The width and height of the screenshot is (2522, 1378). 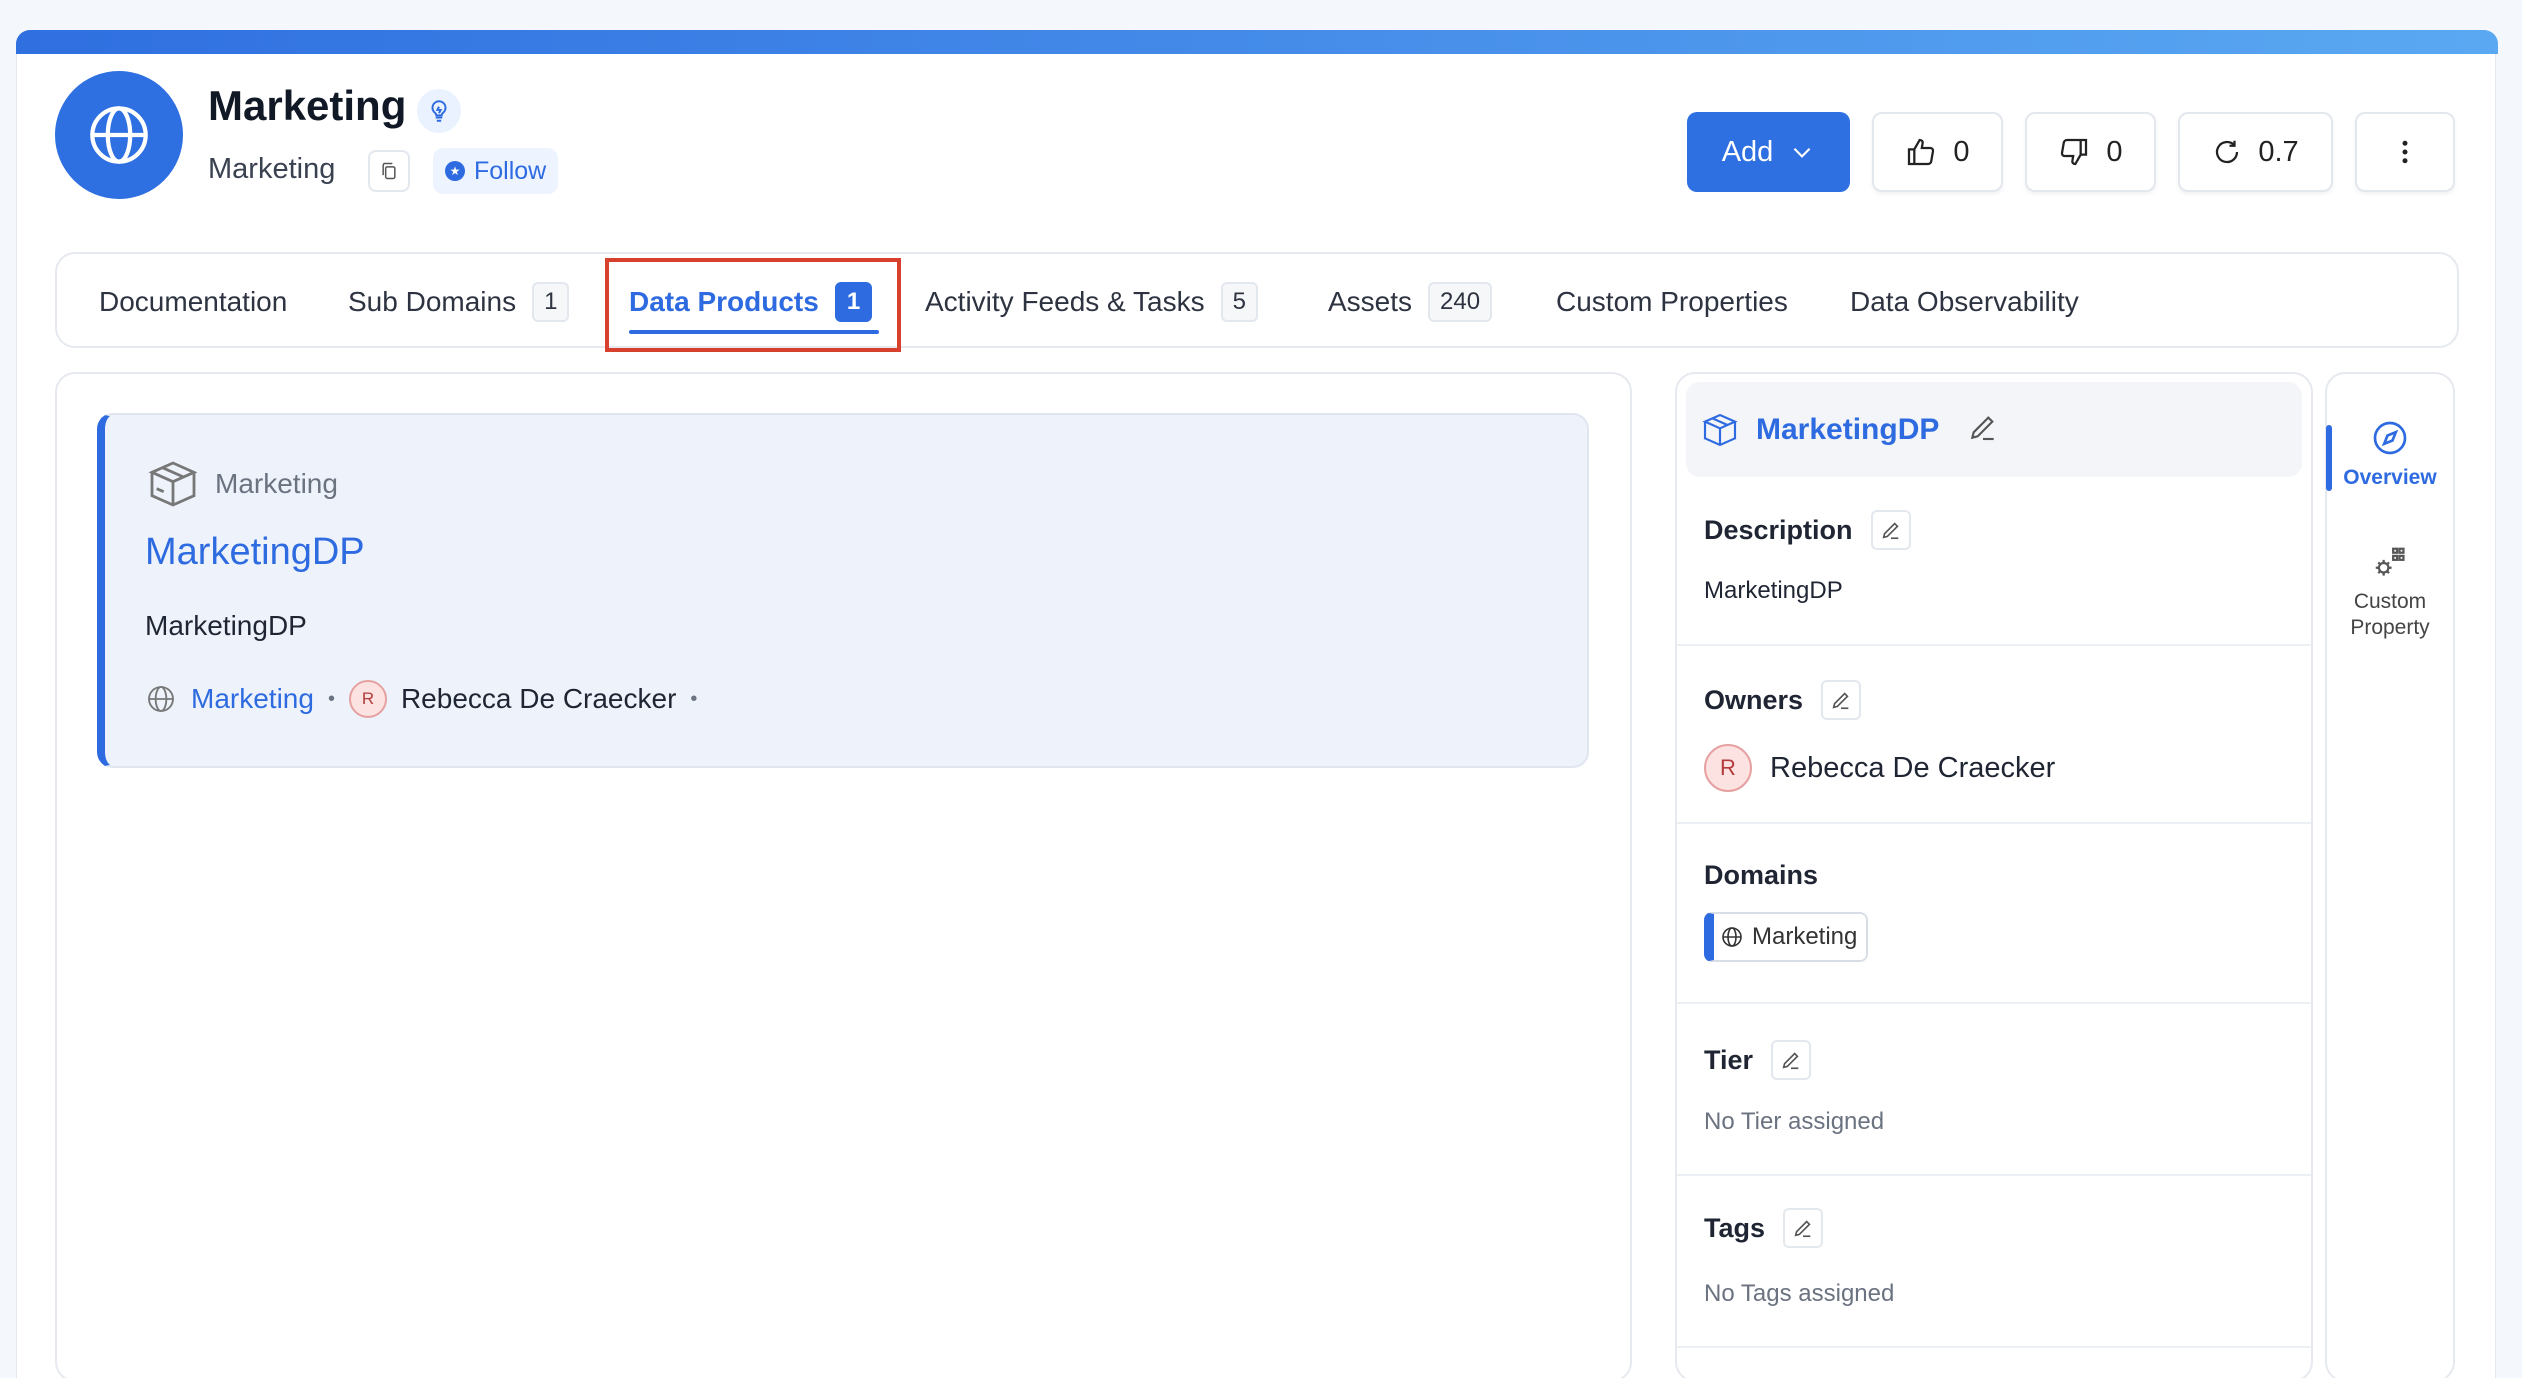 I want to click on header-actions: Add 0 0 0.7, so click(x=2071, y=152).